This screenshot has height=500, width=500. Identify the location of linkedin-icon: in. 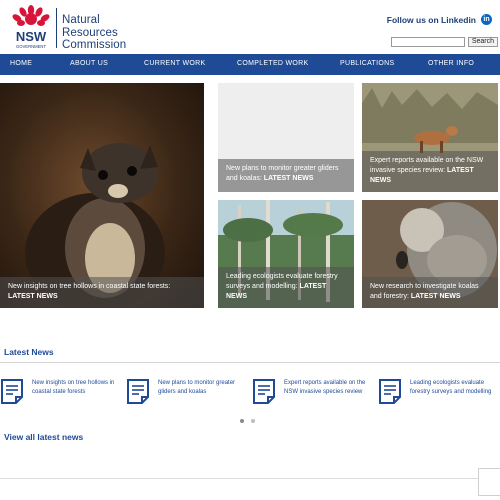
(486, 19).